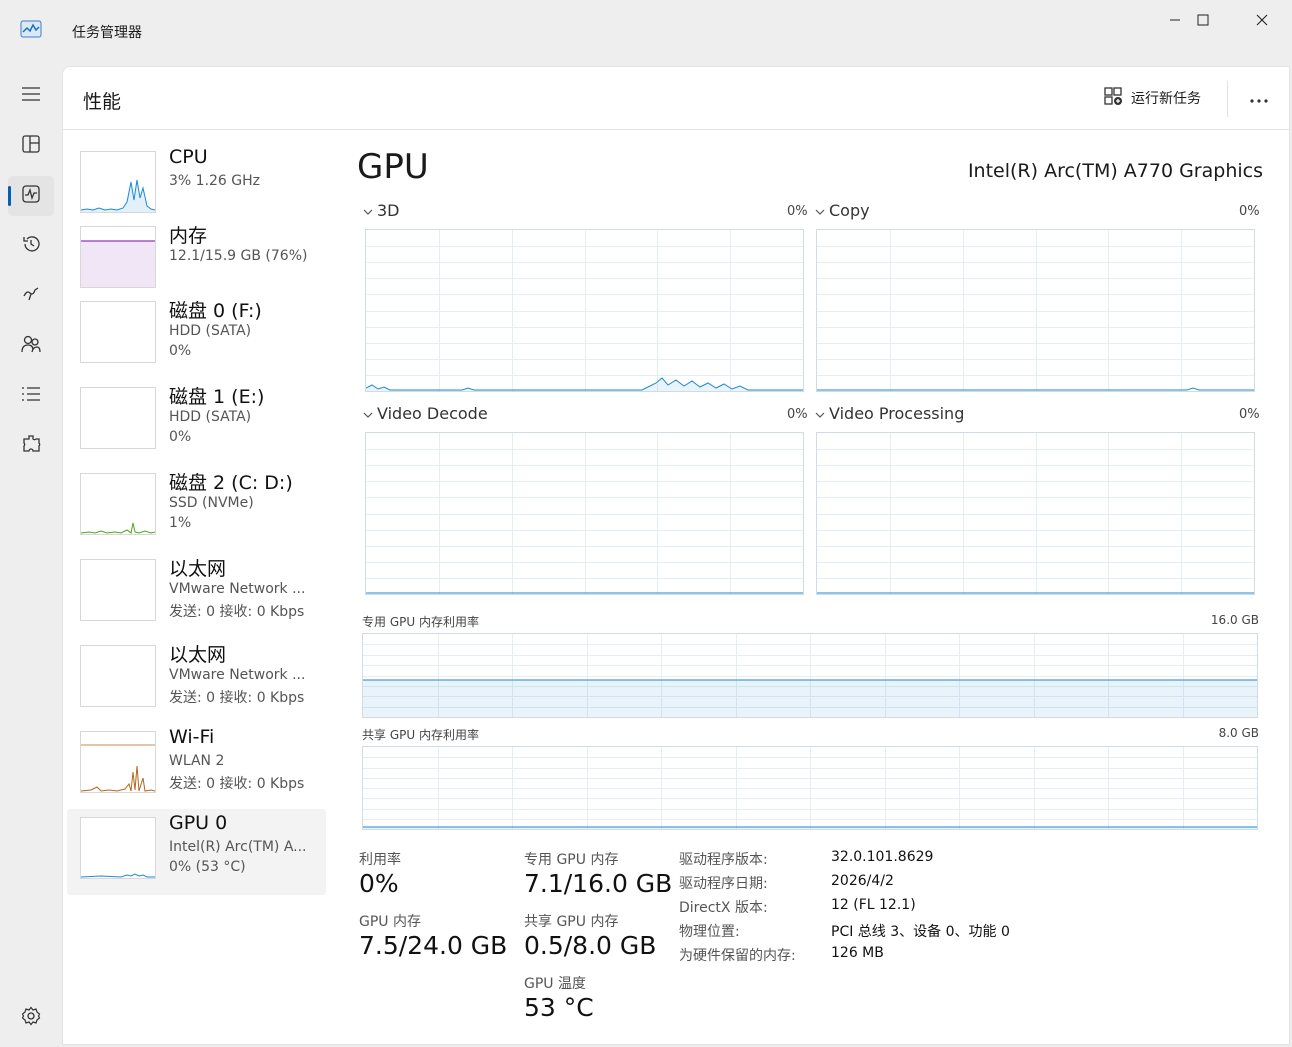  What do you see at coordinates (723, 908) in the screenshot?
I see `directx-version-key: DirectX 版本:` at bounding box center [723, 908].